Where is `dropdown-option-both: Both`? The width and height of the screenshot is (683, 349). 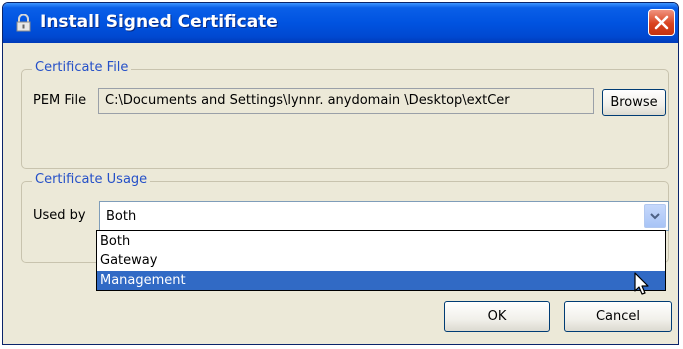
dropdown-option-both: Both is located at coordinates (381, 241).